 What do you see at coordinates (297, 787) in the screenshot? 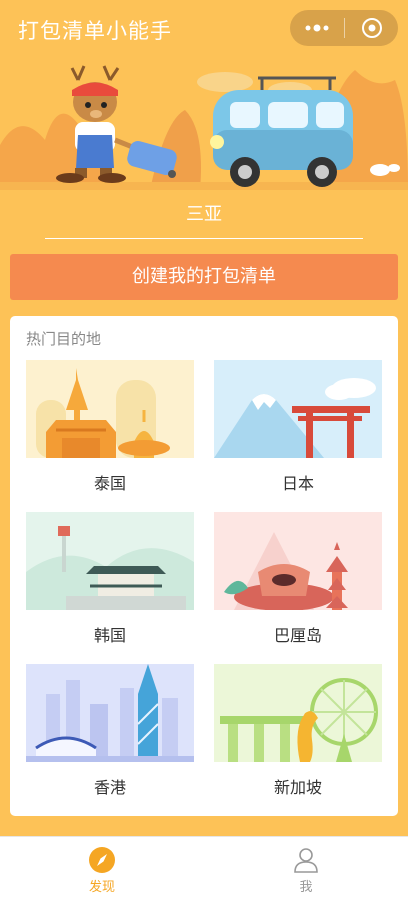
I see `destination-label: 新加坡` at bounding box center [297, 787].